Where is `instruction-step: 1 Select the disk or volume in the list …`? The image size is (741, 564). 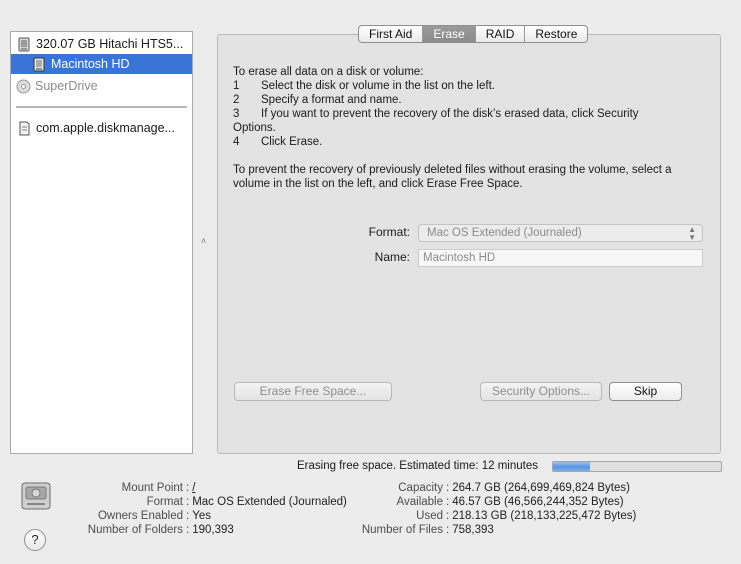 instruction-step: 1 Select the disk or volume in the list … is located at coordinates (364, 86).